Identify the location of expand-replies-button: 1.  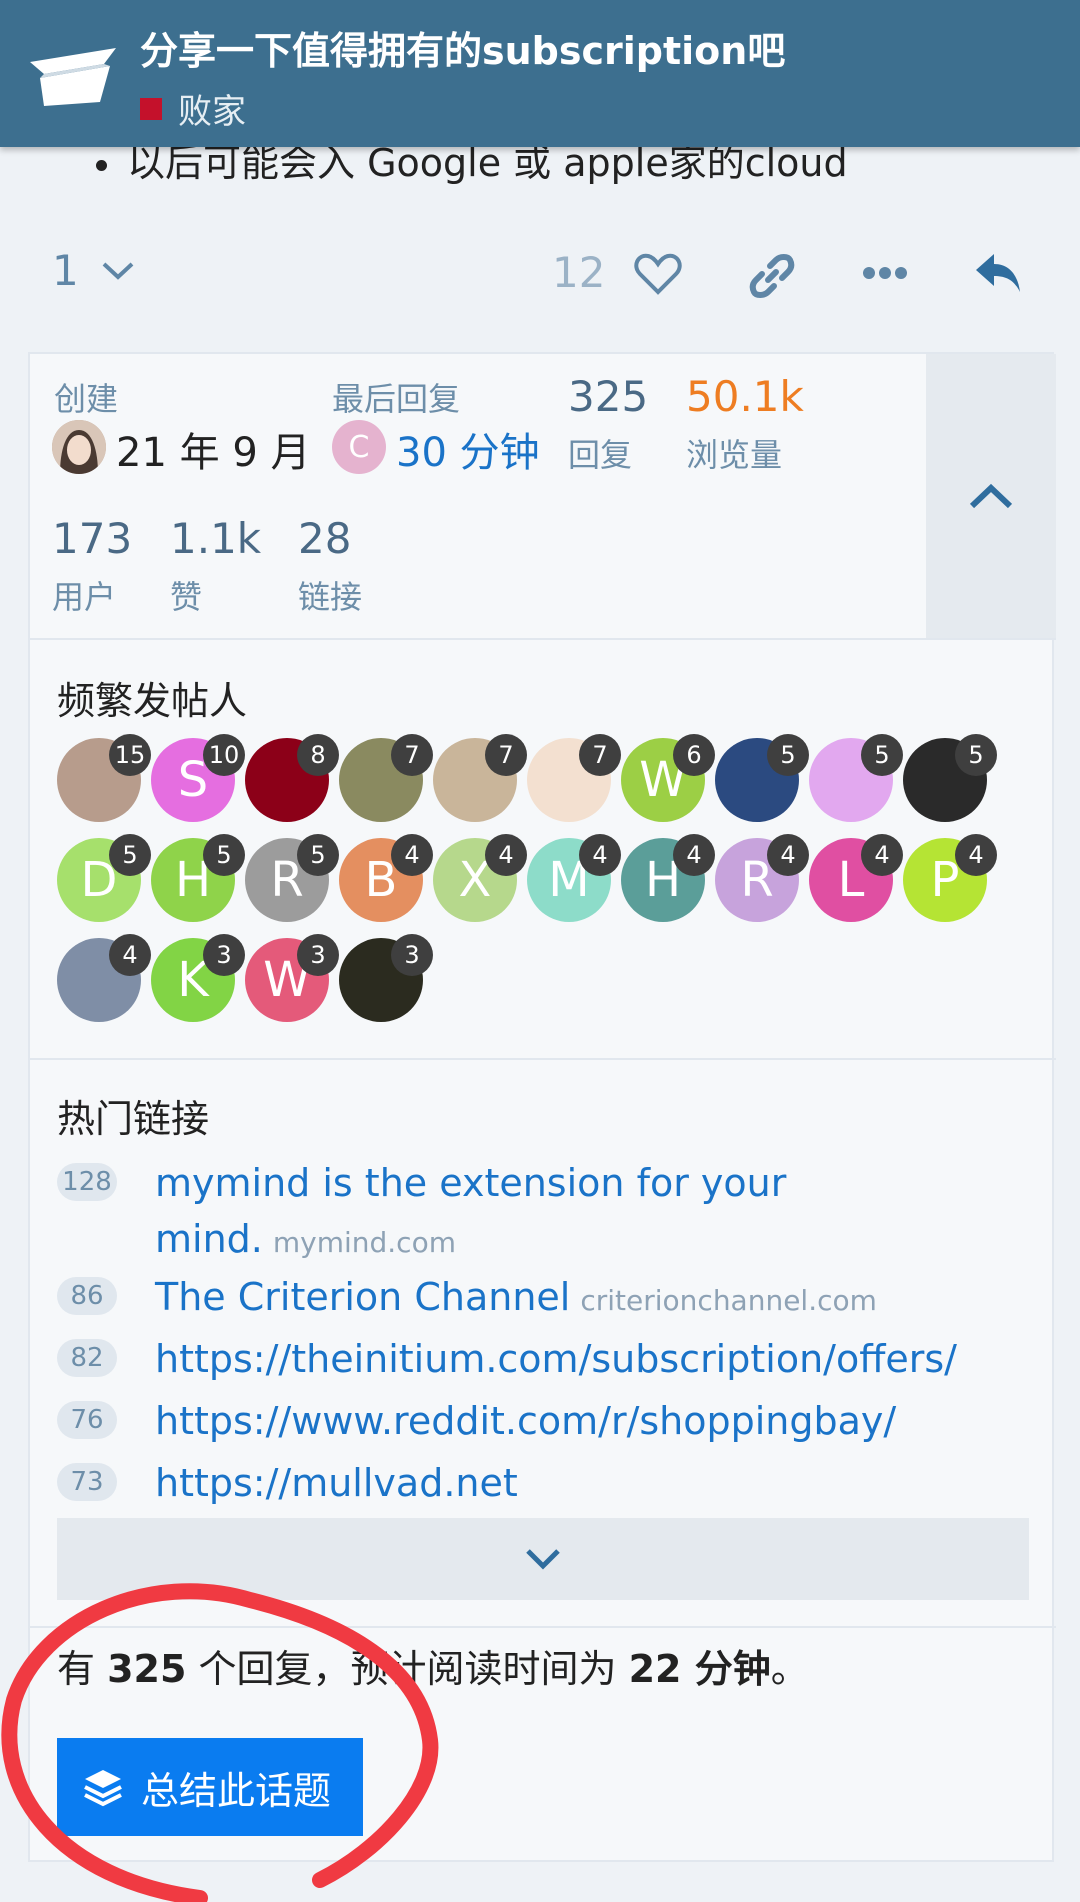
(93, 270).